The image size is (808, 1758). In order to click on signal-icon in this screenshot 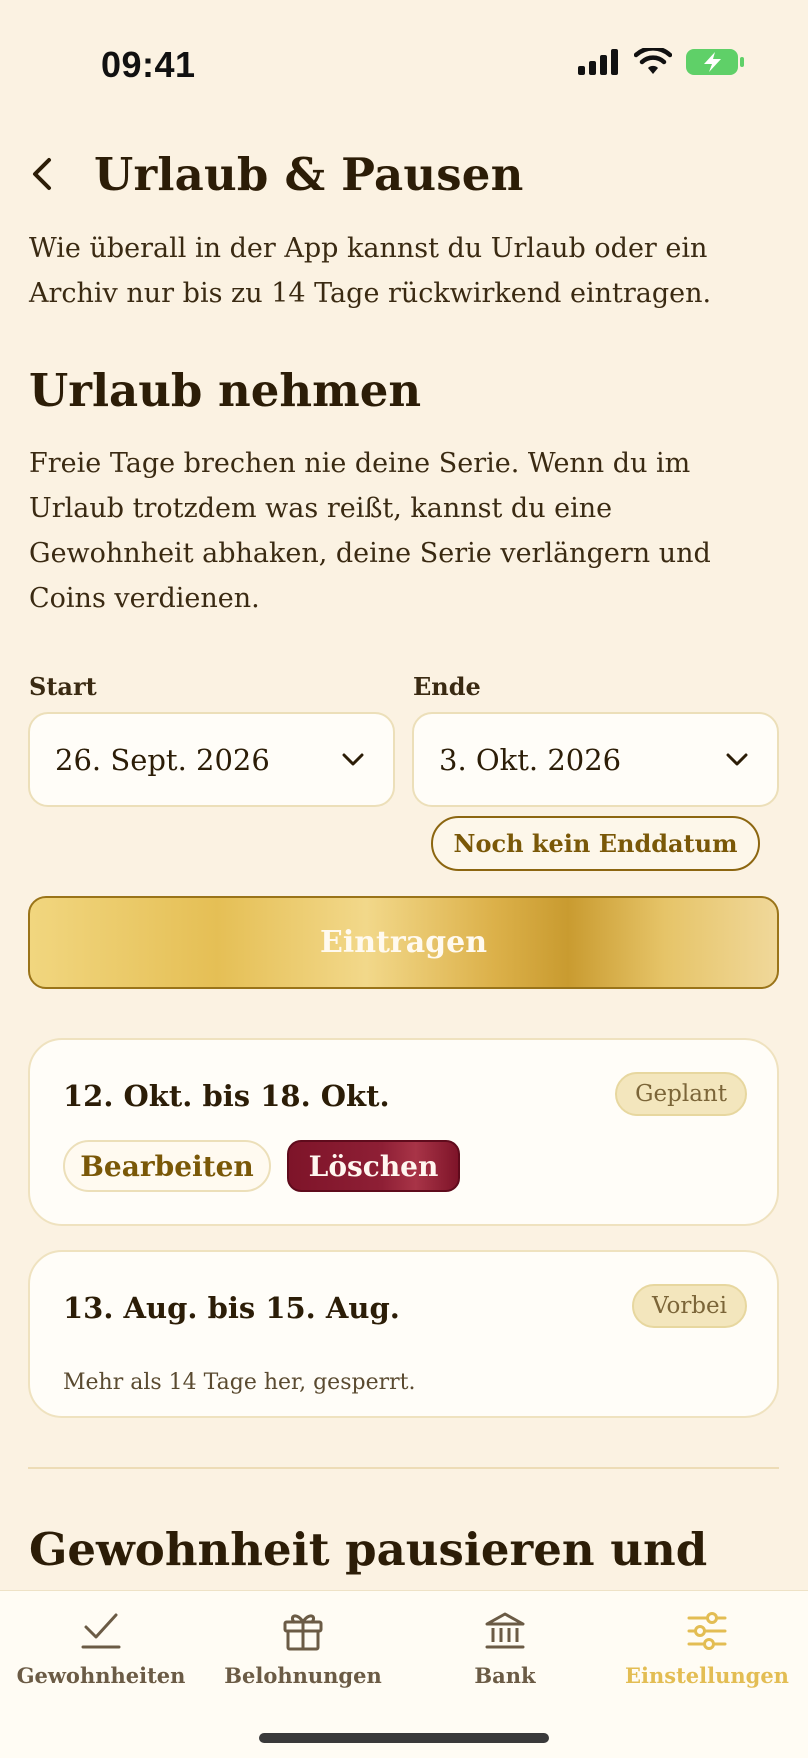, I will do `click(598, 62)`.